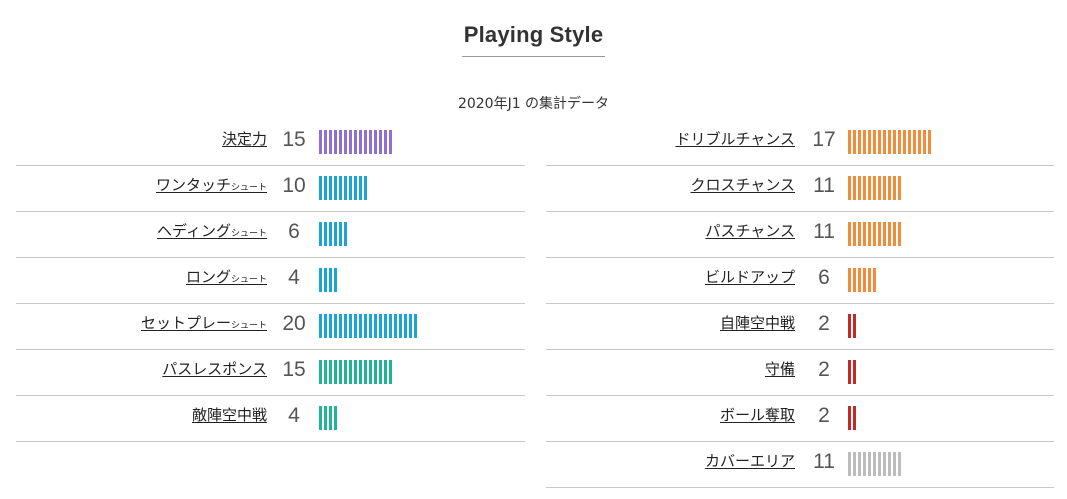 This screenshot has width=1067, height=499. What do you see at coordinates (780, 368) in the screenshot?
I see `stat-label-link: 守備` at bounding box center [780, 368].